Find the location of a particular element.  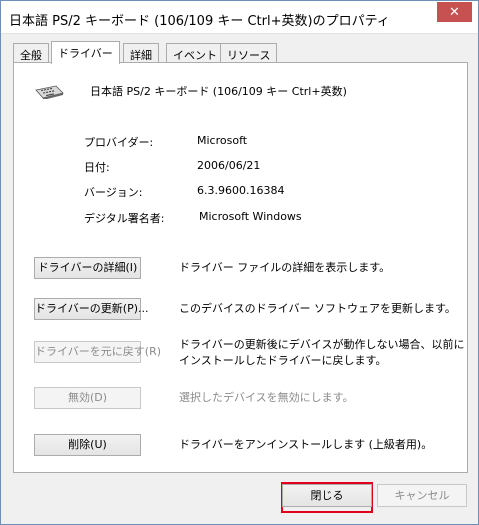

tab-strip: 全般 ドライバー 詳細 イベント リソース is located at coordinates (243, 52).